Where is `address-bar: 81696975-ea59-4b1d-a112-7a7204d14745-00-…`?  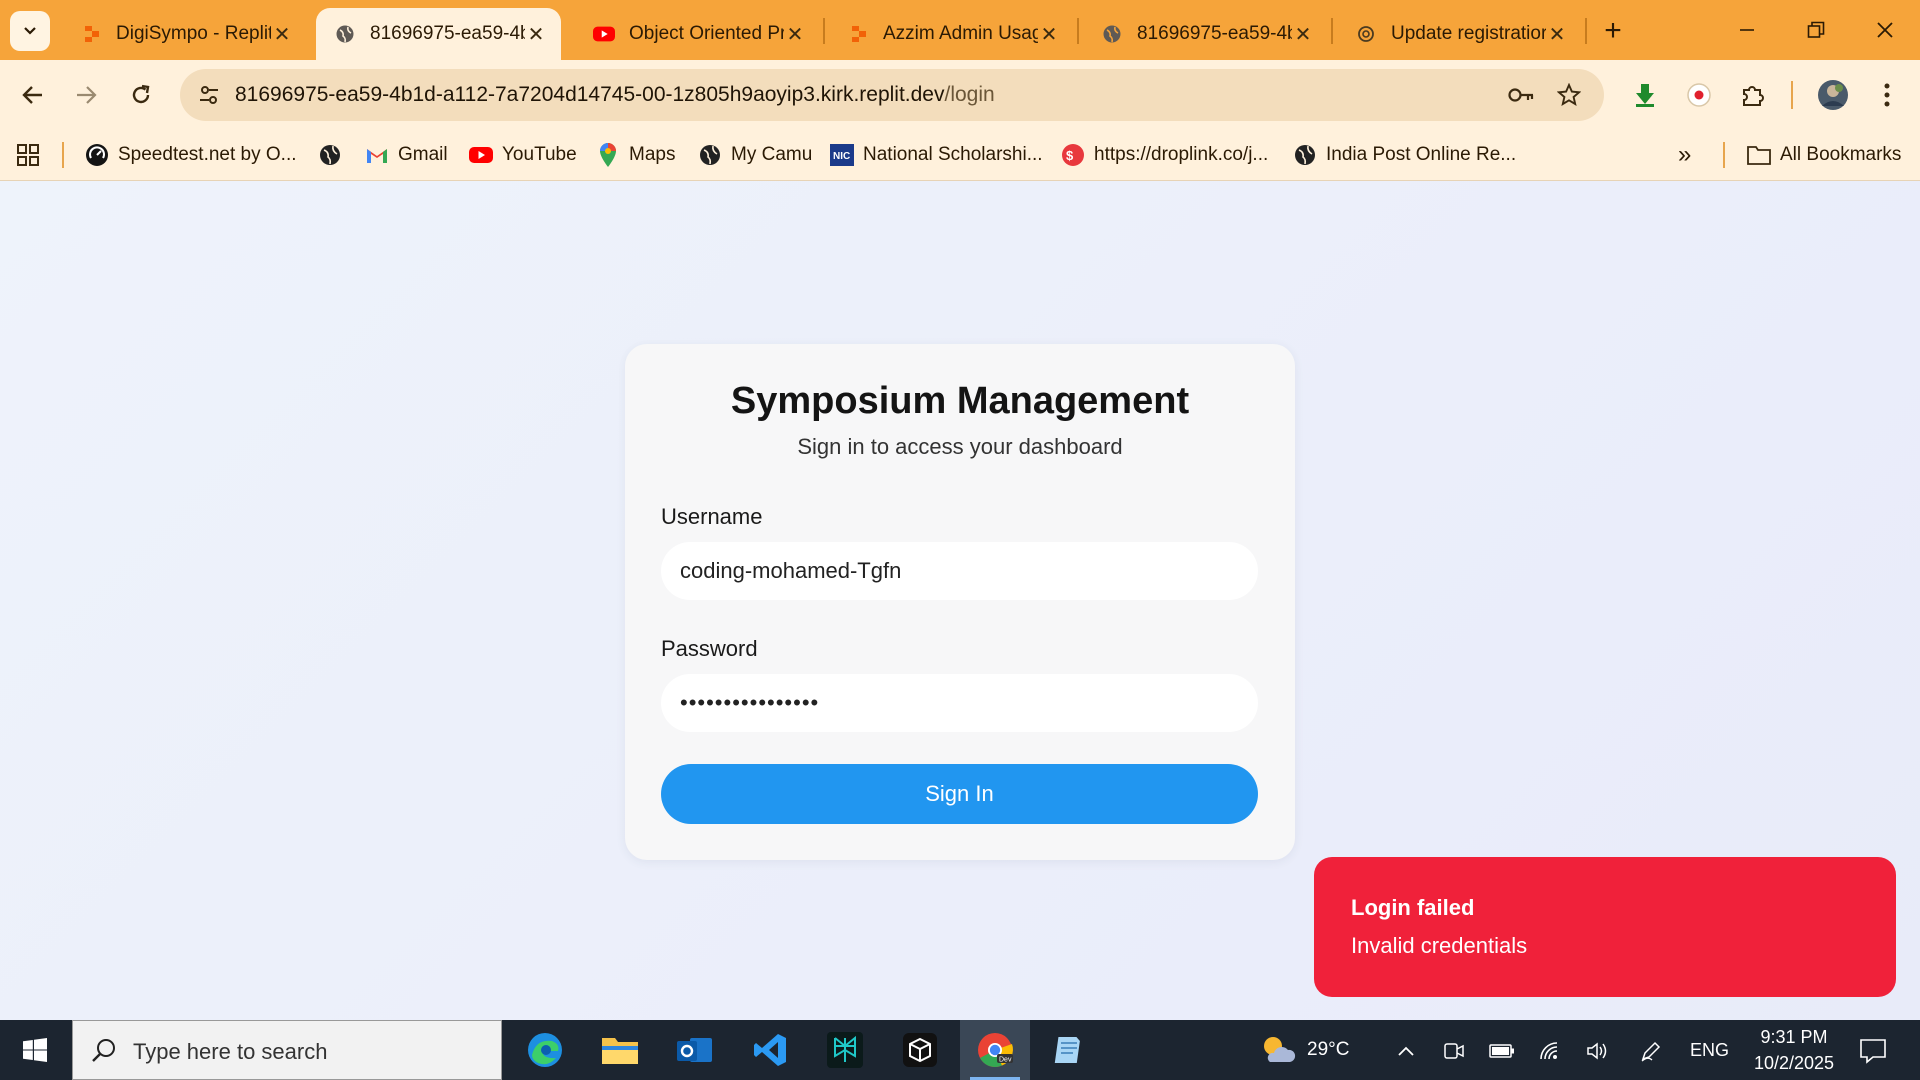 address-bar: 81696975-ea59-4b1d-a112-7a7204d14745-00-… is located at coordinates (892, 95).